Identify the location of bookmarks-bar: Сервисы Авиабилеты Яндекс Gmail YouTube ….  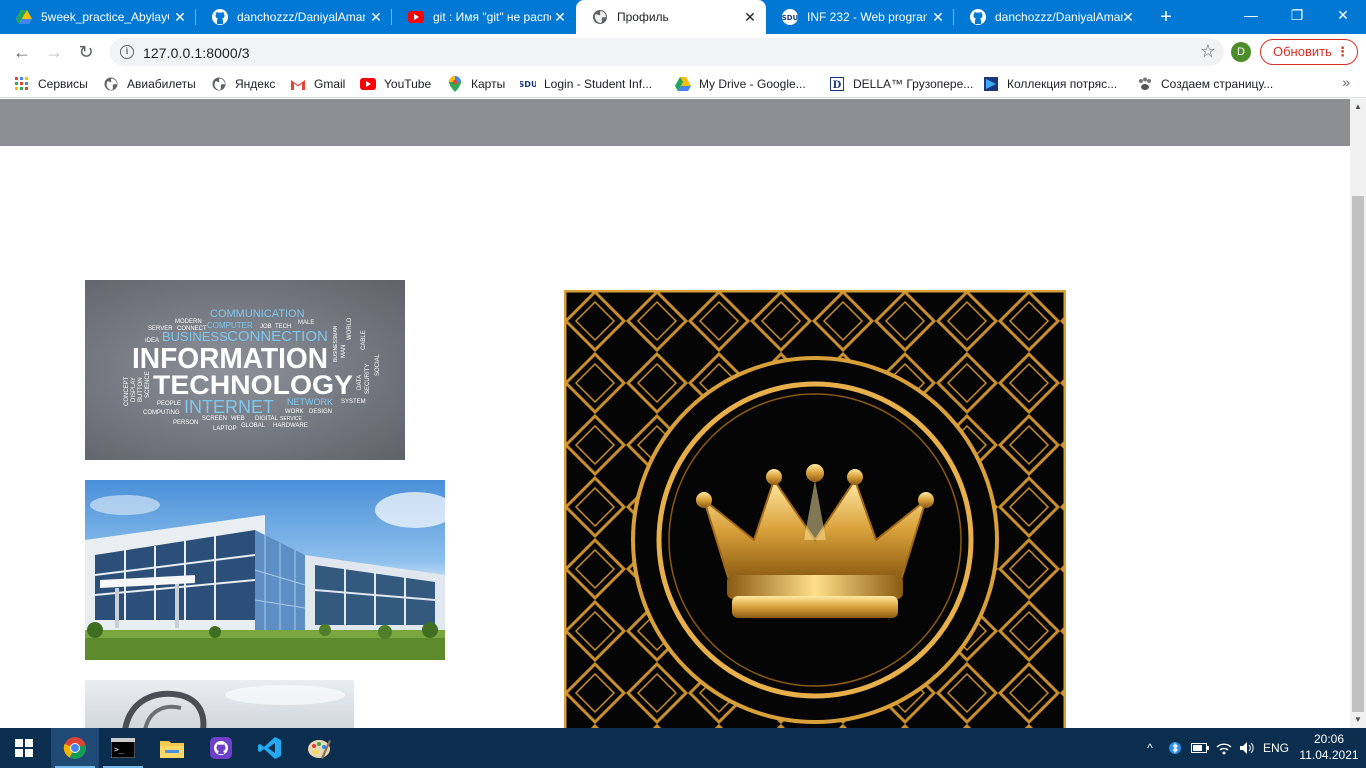
(683, 84).